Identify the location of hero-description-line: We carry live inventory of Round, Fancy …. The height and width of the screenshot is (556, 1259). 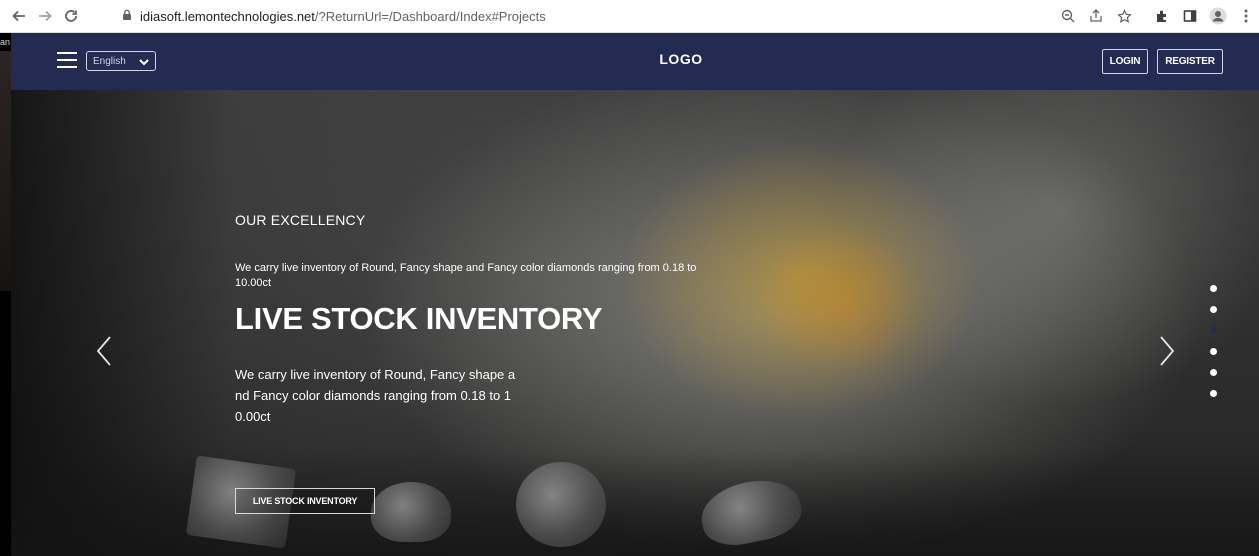
(375, 374).